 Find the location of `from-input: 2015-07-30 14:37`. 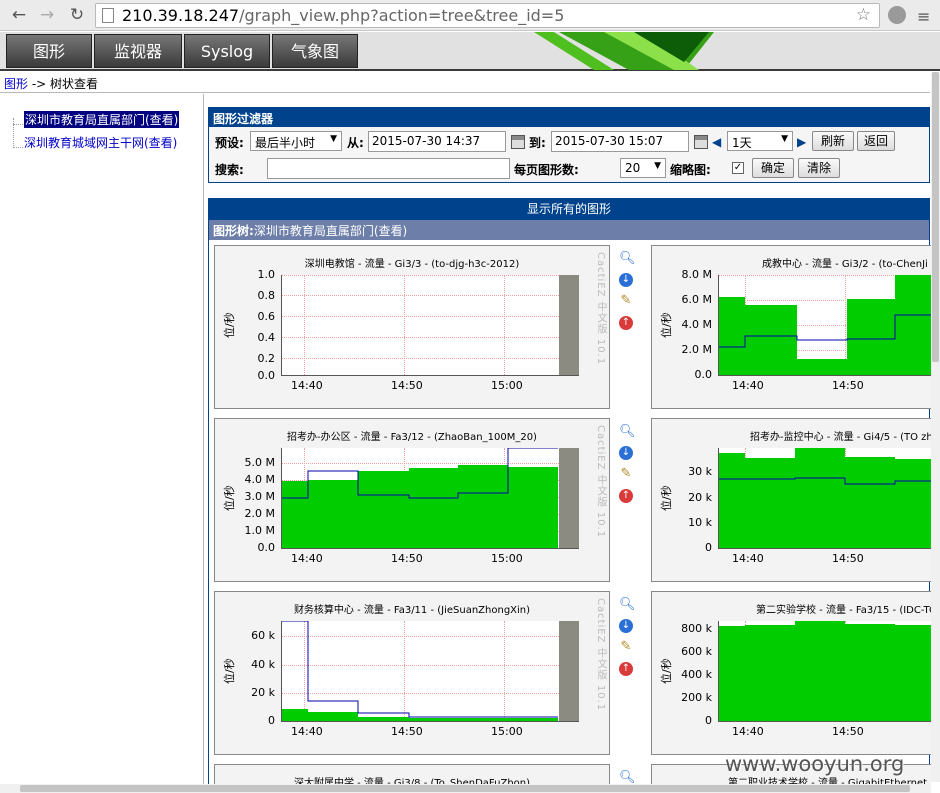

from-input: 2015-07-30 14:37 is located at coordinates (437, 141).